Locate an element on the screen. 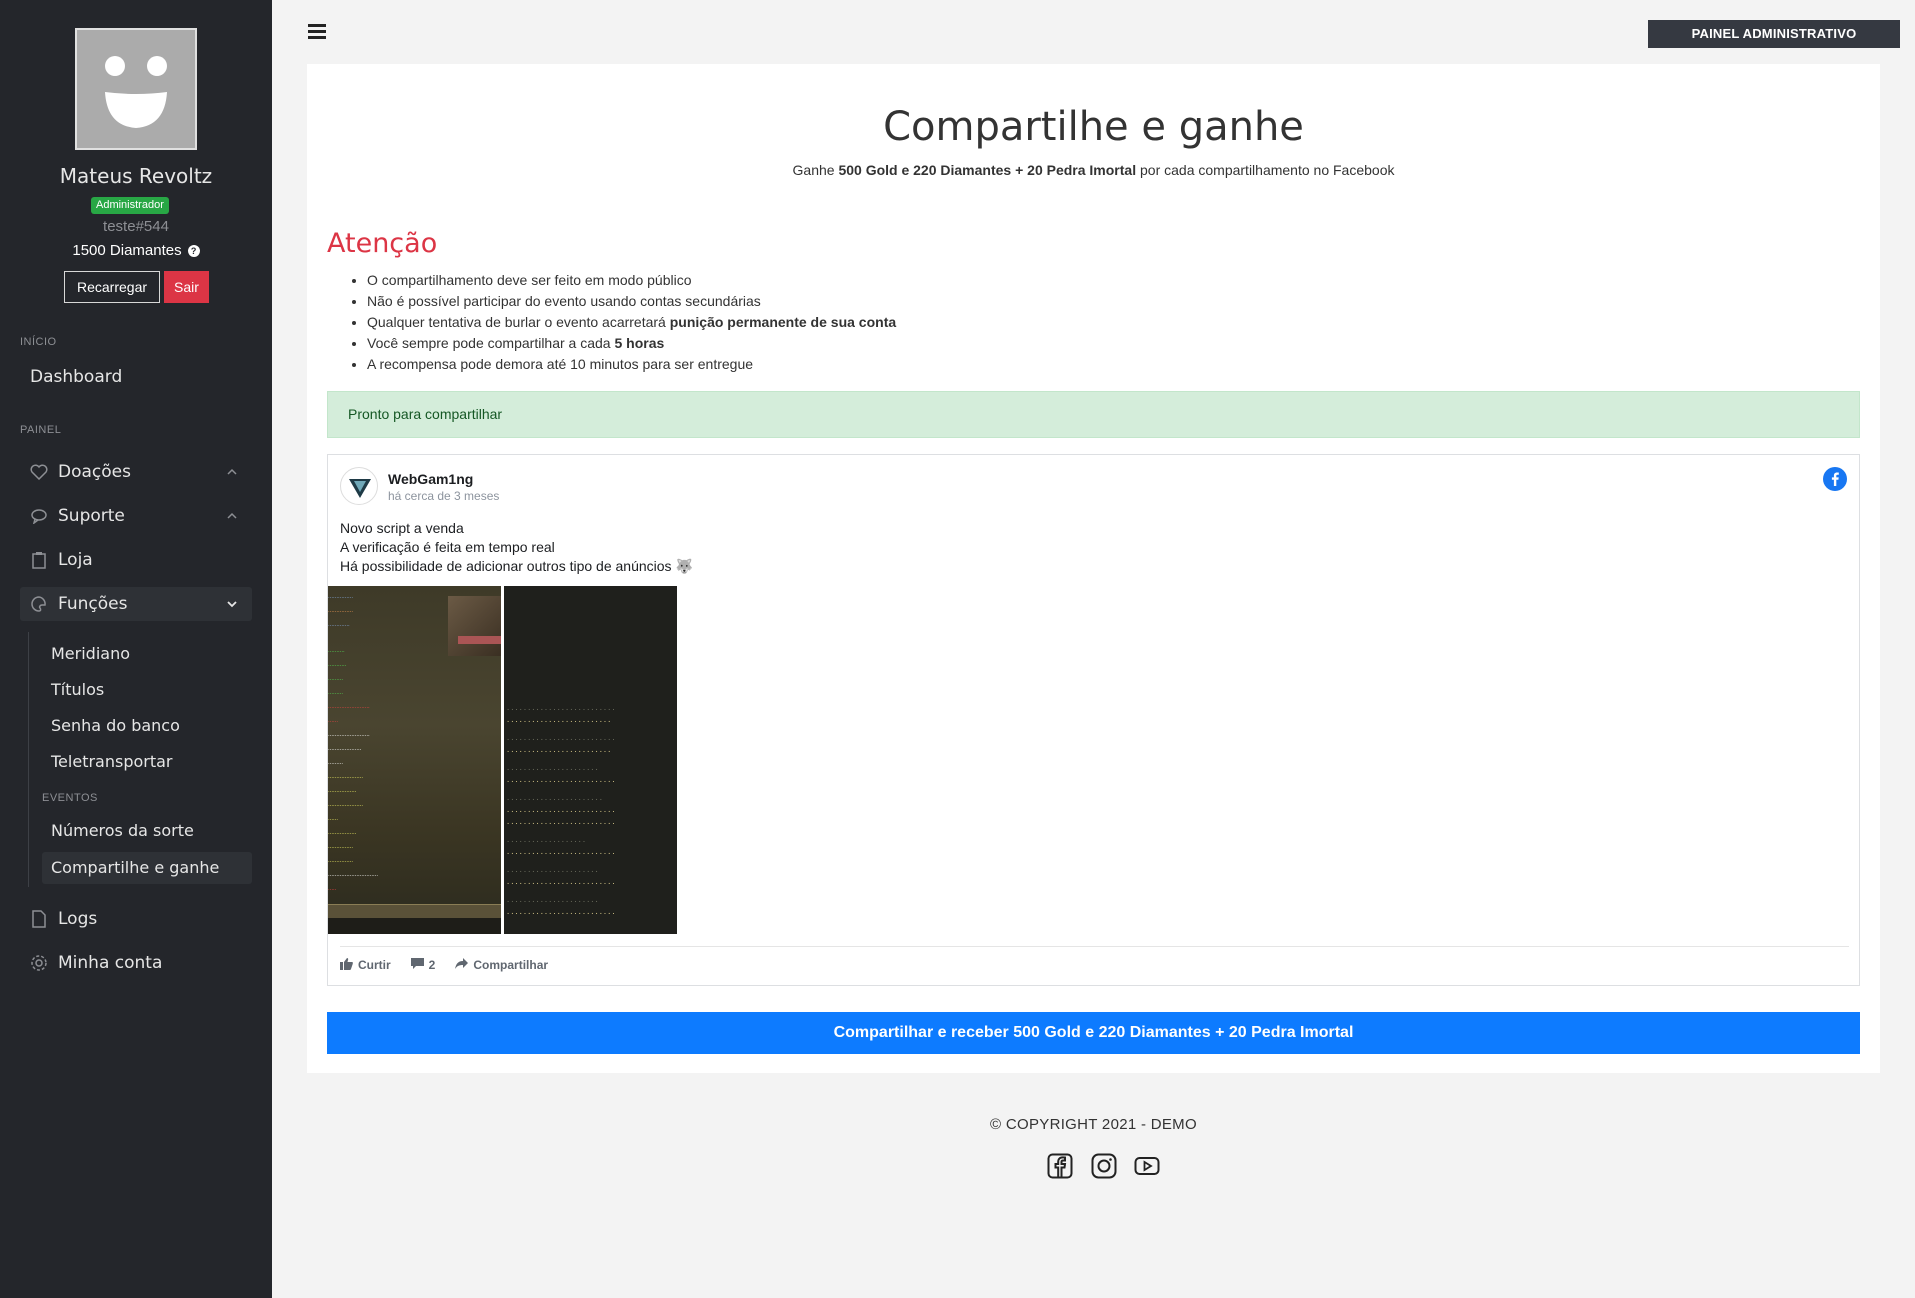 This screenshot has width=1915, height=1298. post-share-label: Compartilhar is located at coordinates (511, 965).